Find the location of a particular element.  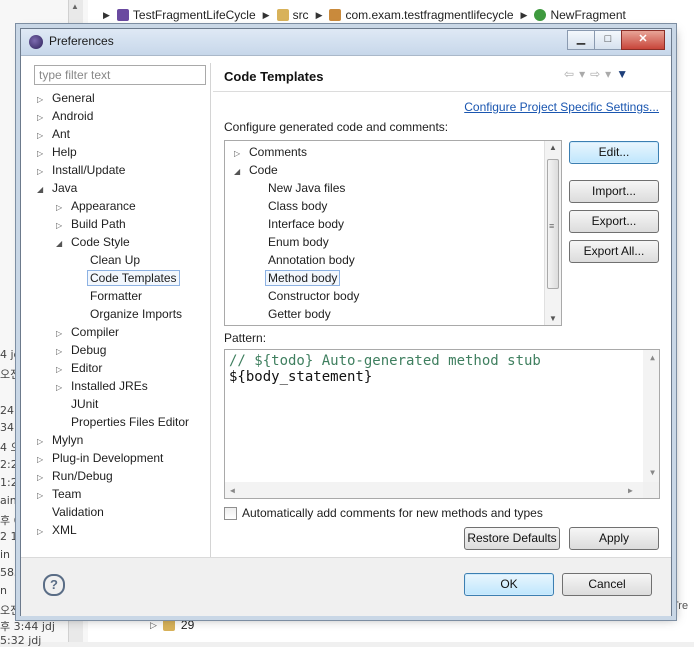

tree-item: ▷ Mylyn is located at coordinates (60, 440).